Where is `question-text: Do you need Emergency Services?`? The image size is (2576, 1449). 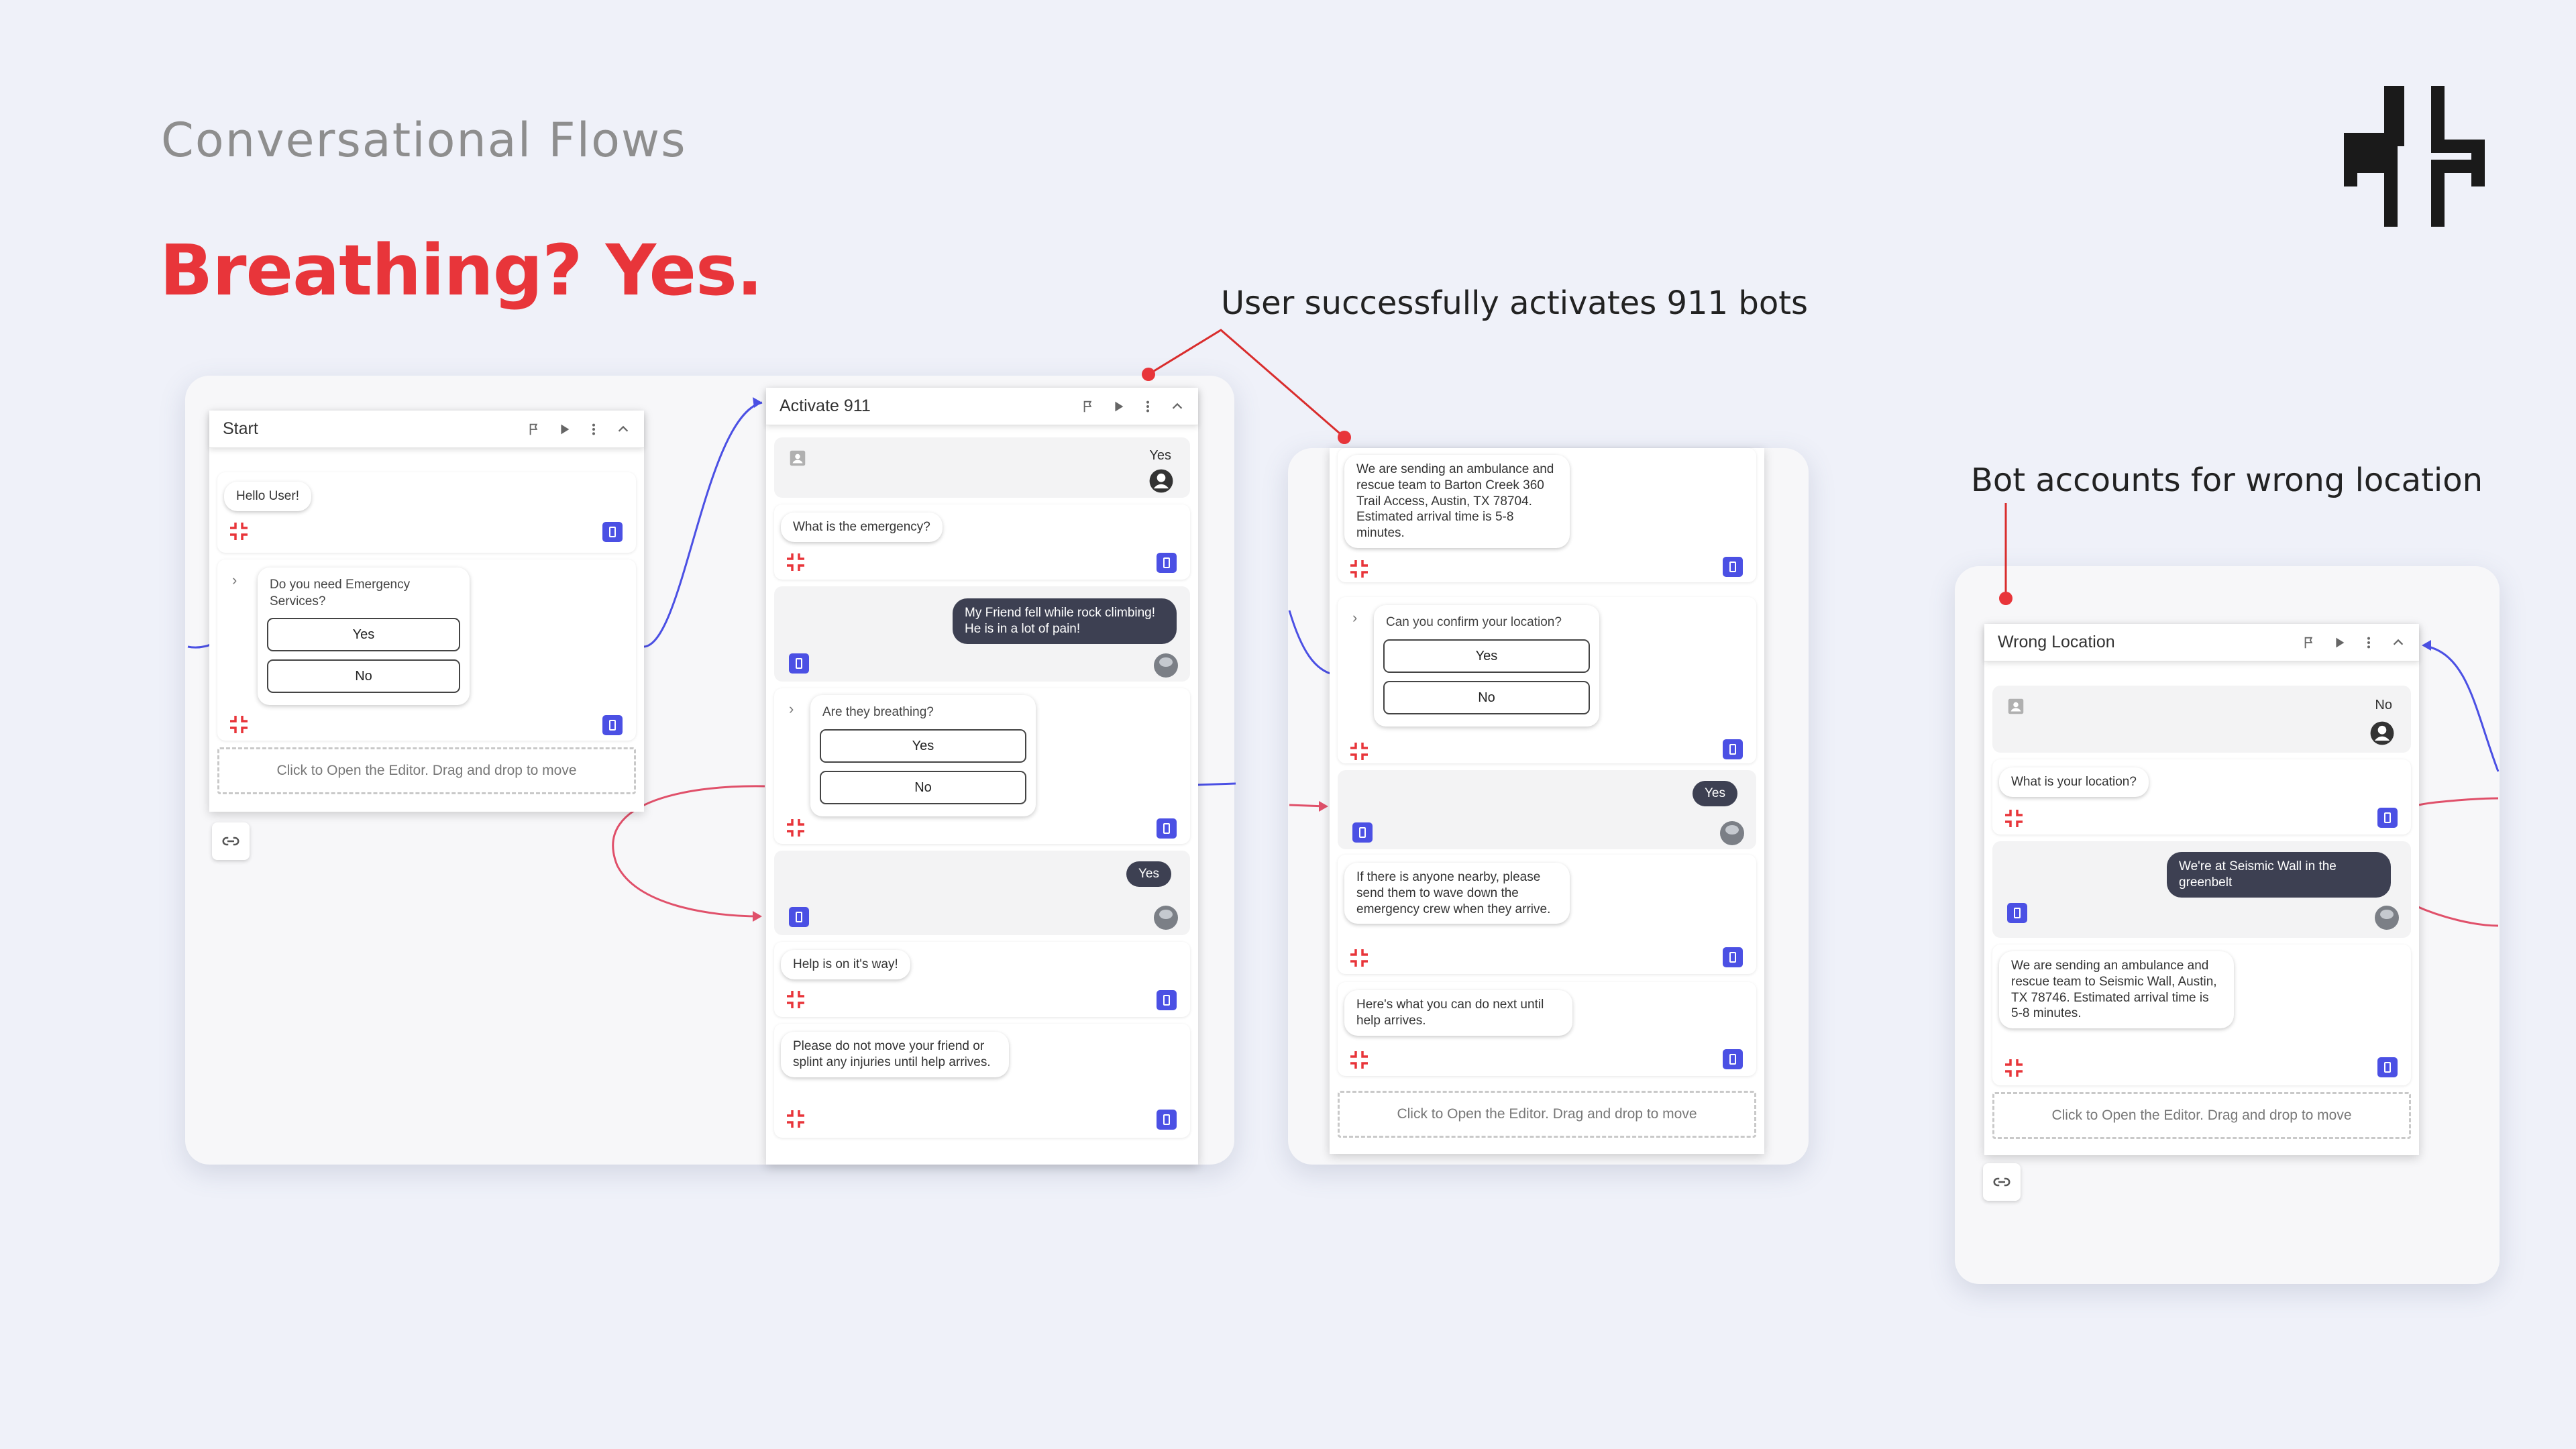 question-text: Do you need Emergency Services? is located at coordinates (340, 593).